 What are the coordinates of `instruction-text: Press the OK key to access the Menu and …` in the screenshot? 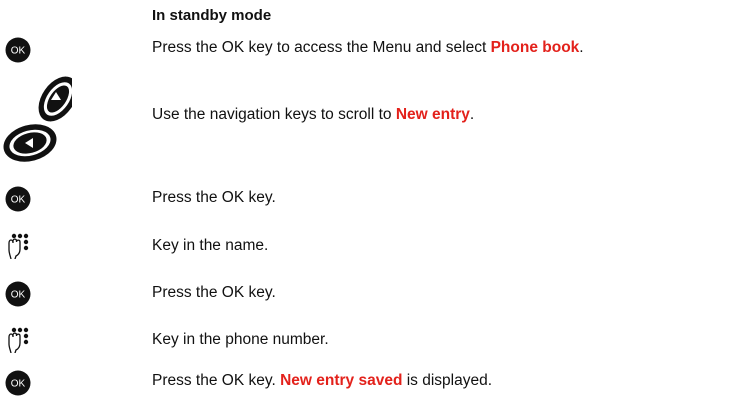 It's located at (368, 47).